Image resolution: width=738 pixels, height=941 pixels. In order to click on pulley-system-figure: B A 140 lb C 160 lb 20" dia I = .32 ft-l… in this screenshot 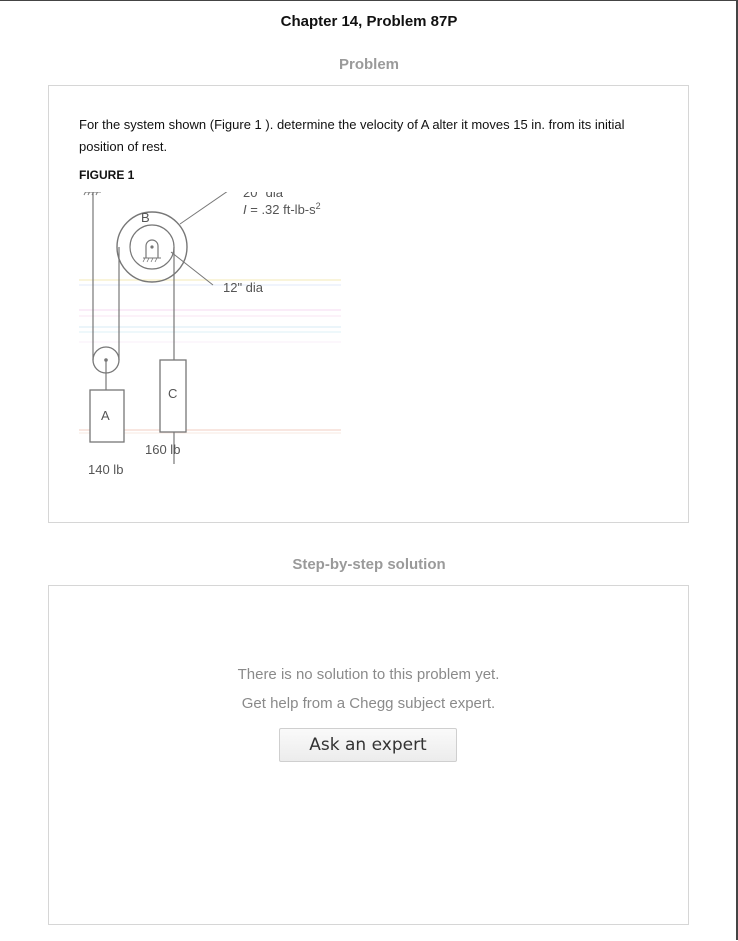, I will do `click(210, 334)`.